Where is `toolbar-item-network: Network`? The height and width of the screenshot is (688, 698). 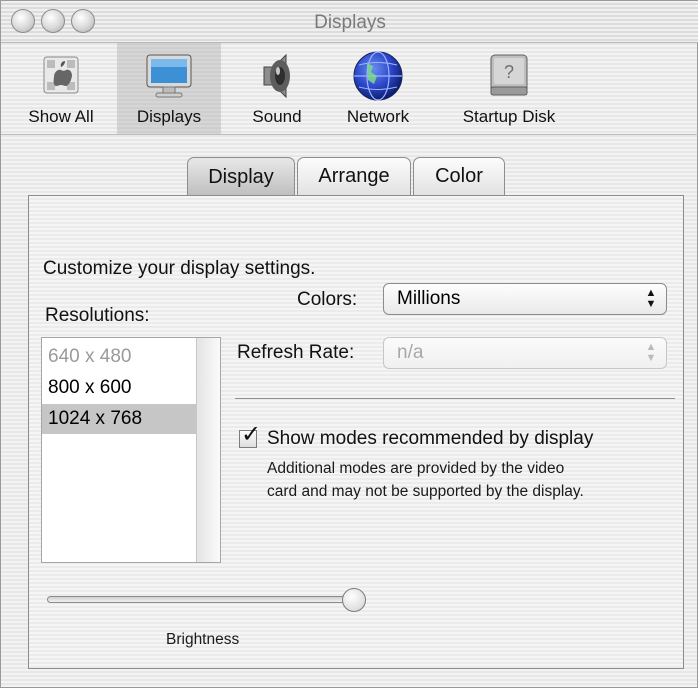
toolbar-item-network: Network is located at coordinates (378, 88).